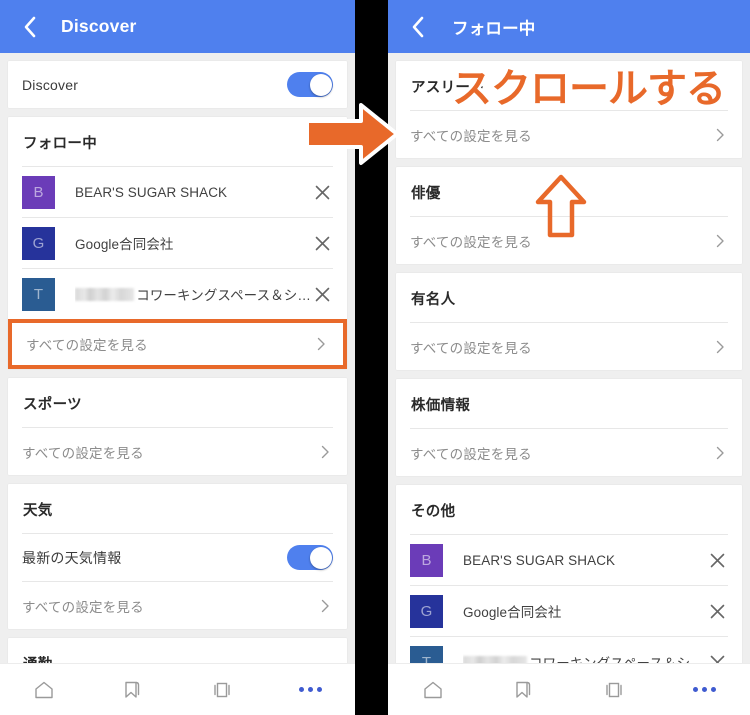 This screenshot has height=715, width=750. I want to click on redacted-text-block, so click(495, 659).